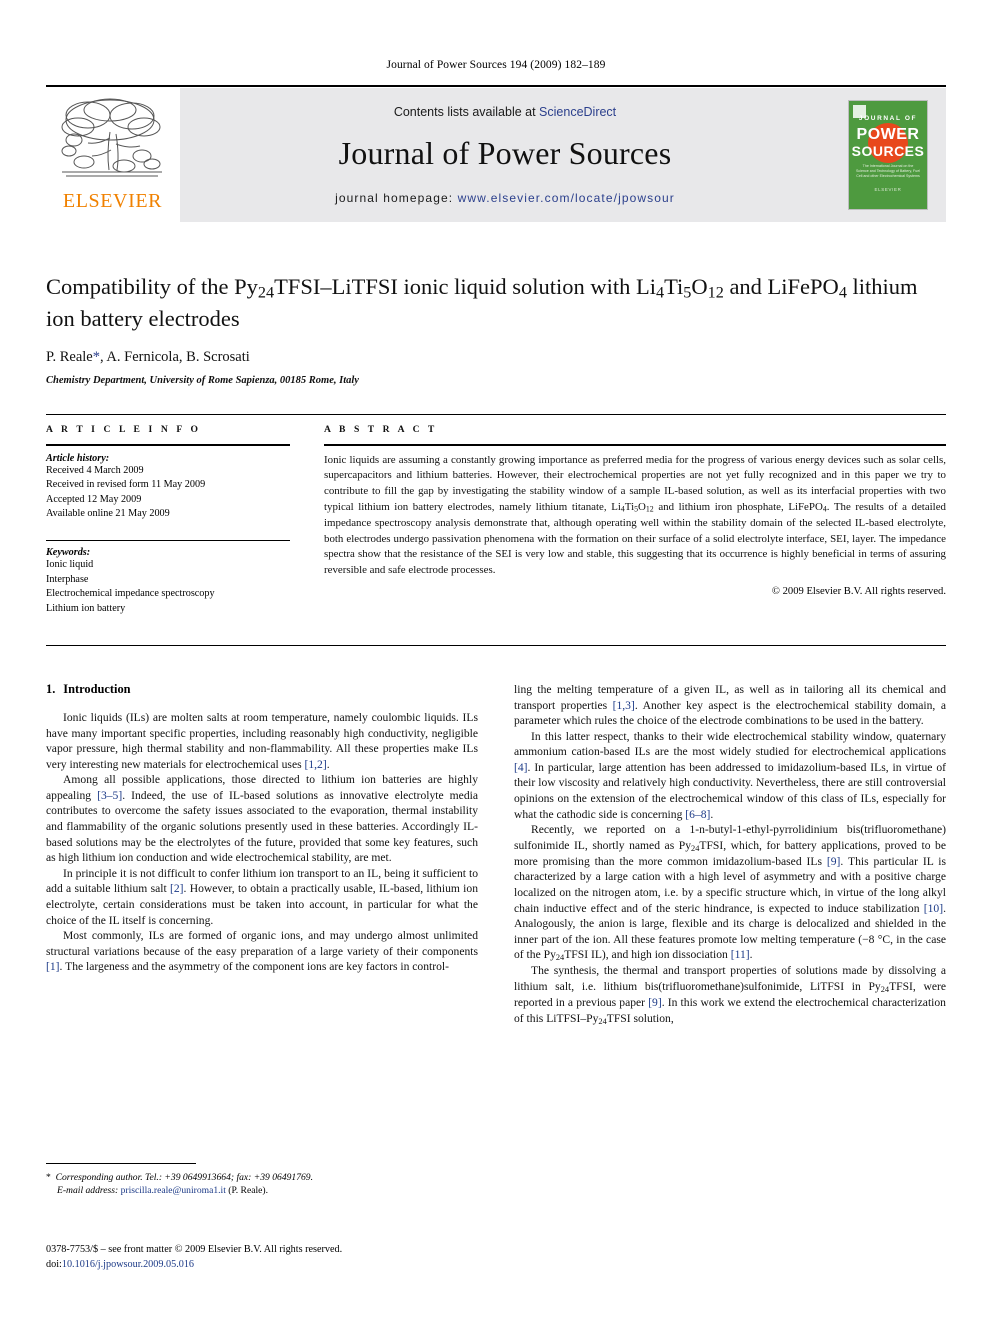  What do you see at coordinates (566, 198) in the screenshot?
I see `journal-homepage-link: www.elsevier.com/locate/jpowsour` at bounding box center [566, 198].